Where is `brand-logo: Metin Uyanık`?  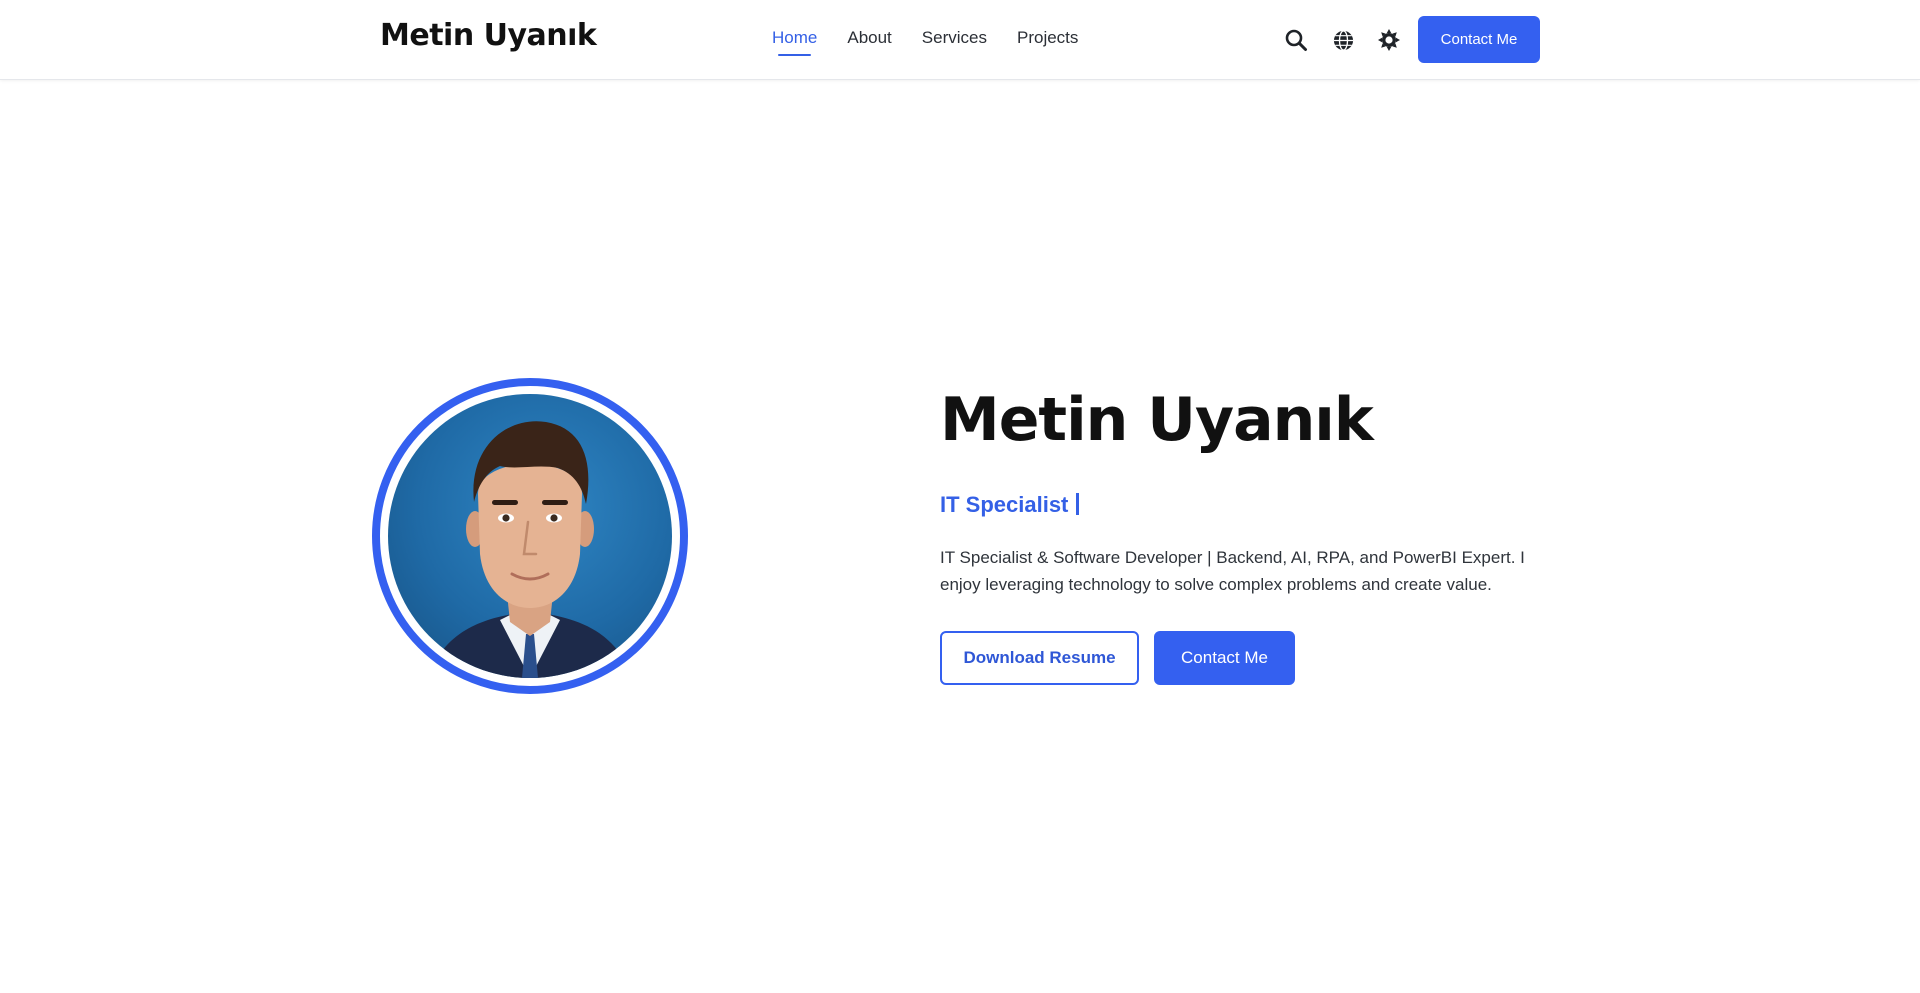 brand-logo: Metin Uyanık is located at coordinates (488, 35).